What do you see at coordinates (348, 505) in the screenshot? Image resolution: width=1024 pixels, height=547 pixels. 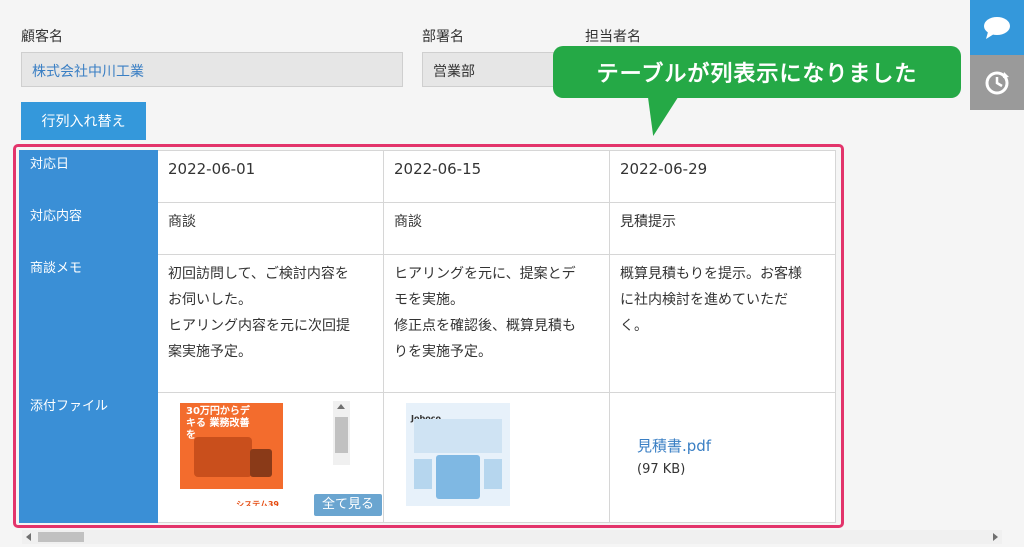 I see `view-all-button: 全て見る` at bounding box center [348, 505].